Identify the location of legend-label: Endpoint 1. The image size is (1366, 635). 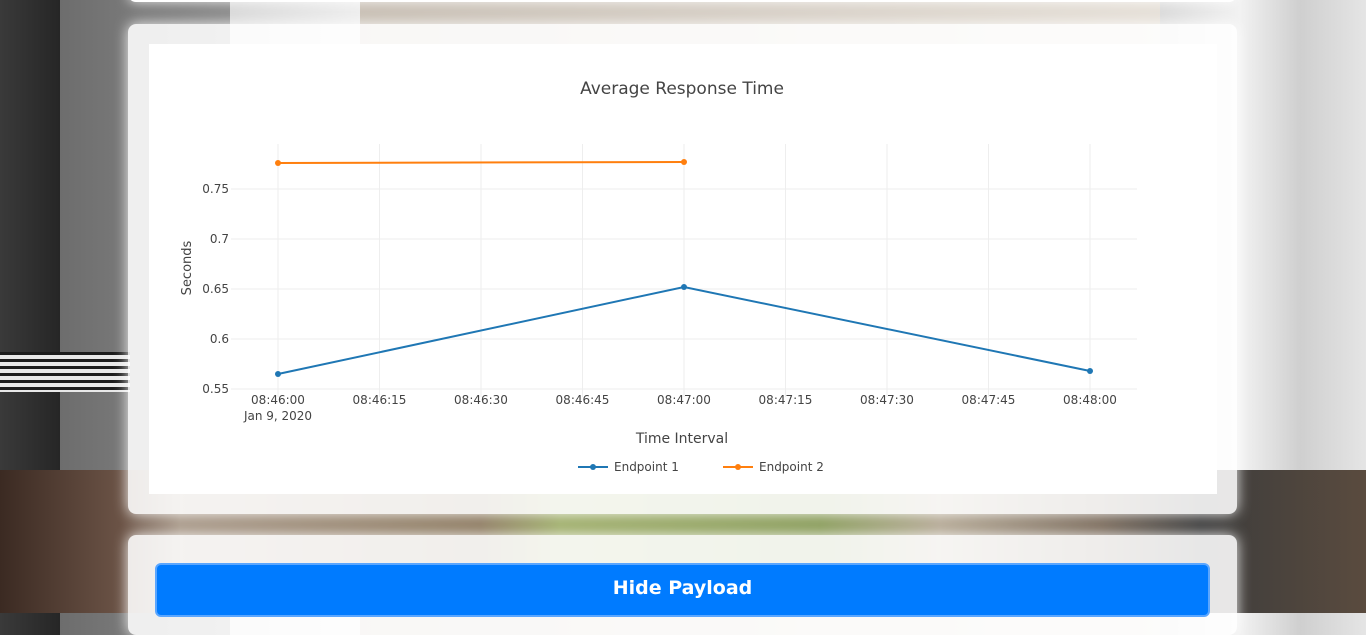
(646, 467).